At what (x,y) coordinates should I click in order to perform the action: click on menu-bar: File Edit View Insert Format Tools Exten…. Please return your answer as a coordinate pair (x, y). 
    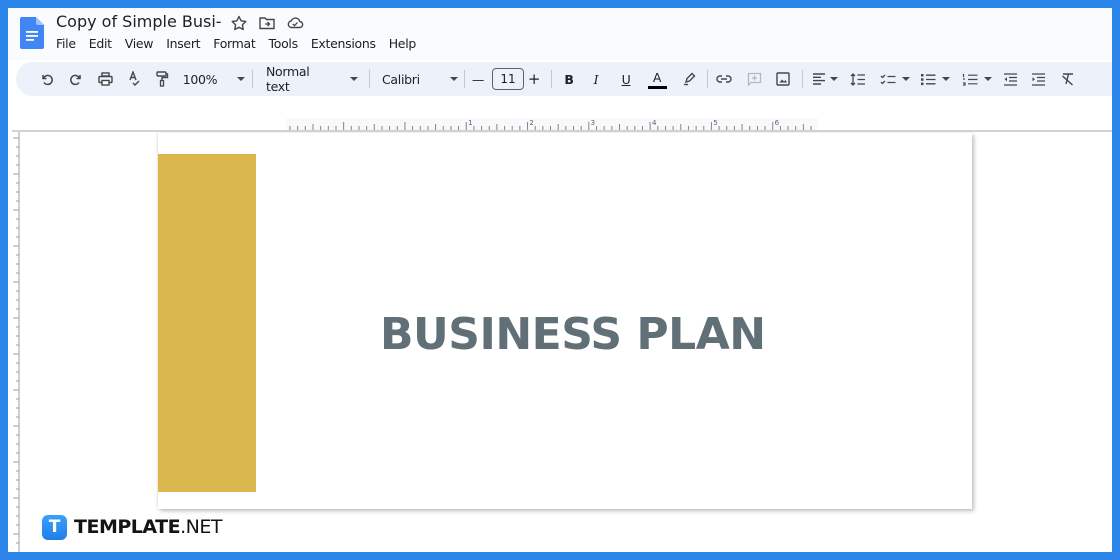
    Looking at the image, I should click on (242, 45).